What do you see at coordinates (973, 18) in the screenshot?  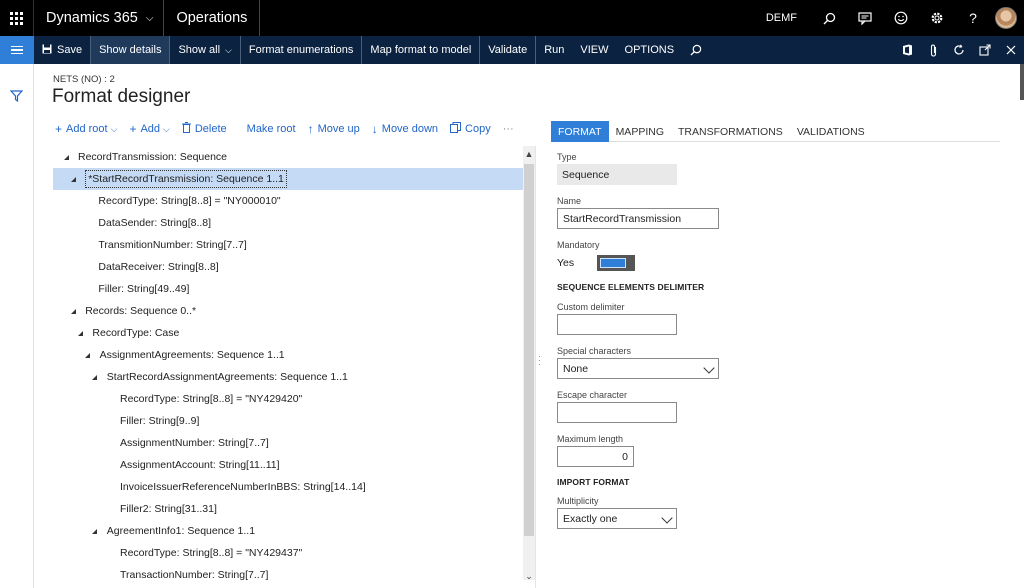 I see `help-icon: ?` at bounding box center [973, 18].